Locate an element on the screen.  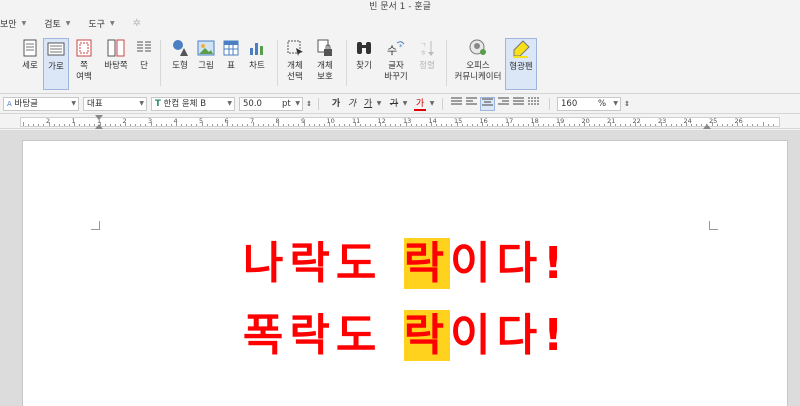
right-indent-marker-icon is located at coordinates (707, 126).